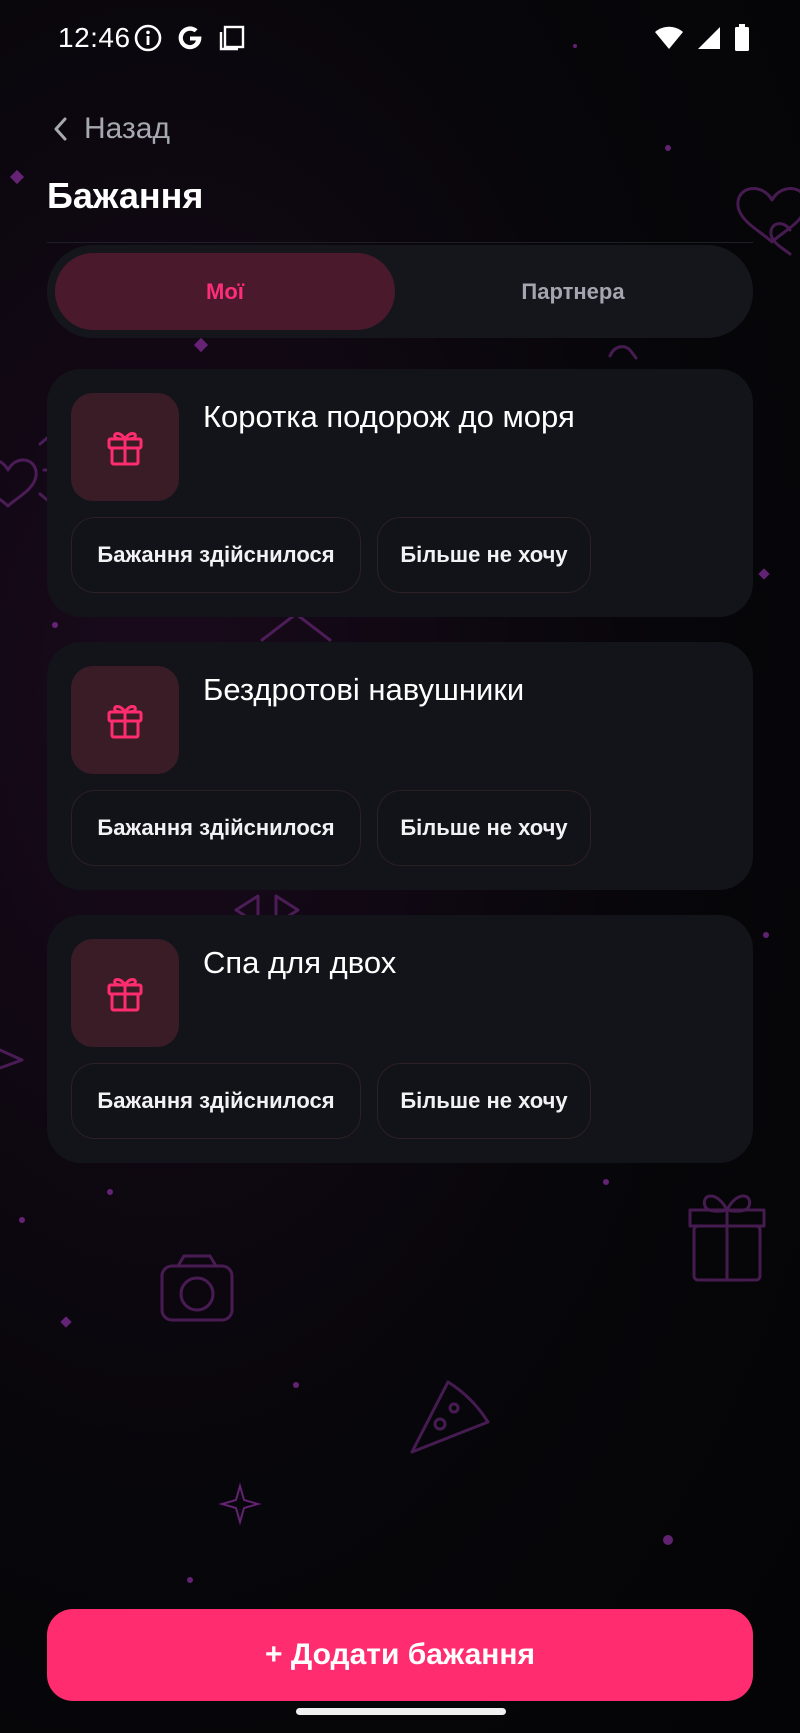 This screenshot has width=800, height=1733. Describe the element at coordinates (232, 38) in the screenshot. I see `clipboard-icon` at that location.